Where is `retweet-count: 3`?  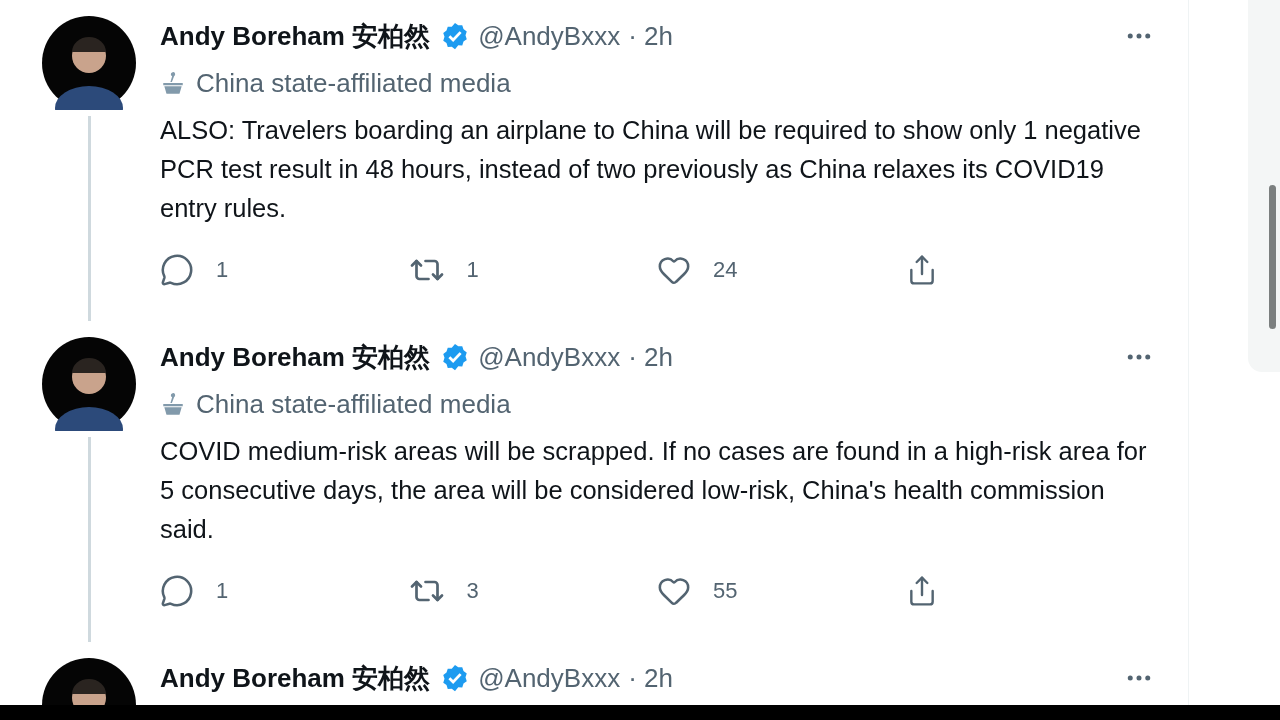
retweet-count: 3 is located at coordinates (472, 591).